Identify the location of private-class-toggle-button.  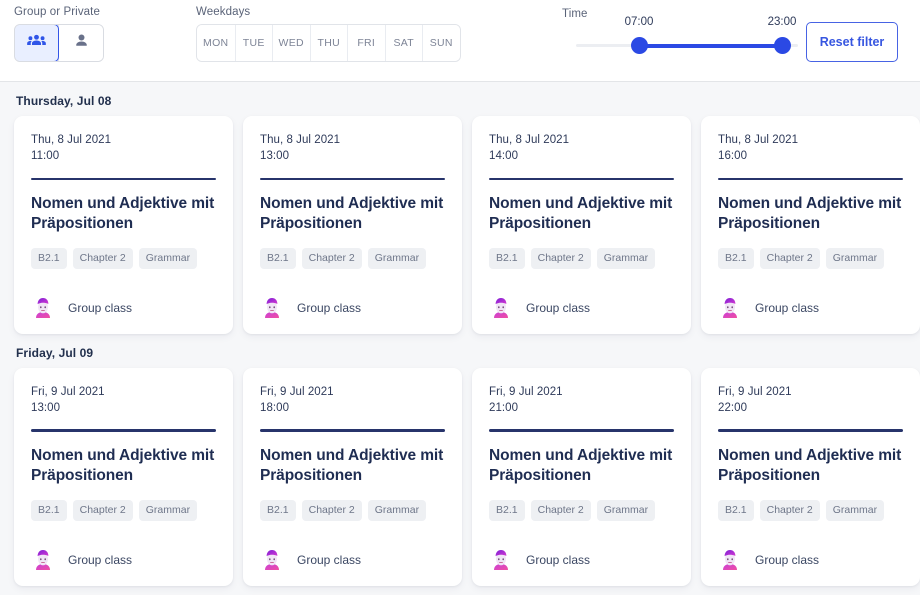
(80, 43).